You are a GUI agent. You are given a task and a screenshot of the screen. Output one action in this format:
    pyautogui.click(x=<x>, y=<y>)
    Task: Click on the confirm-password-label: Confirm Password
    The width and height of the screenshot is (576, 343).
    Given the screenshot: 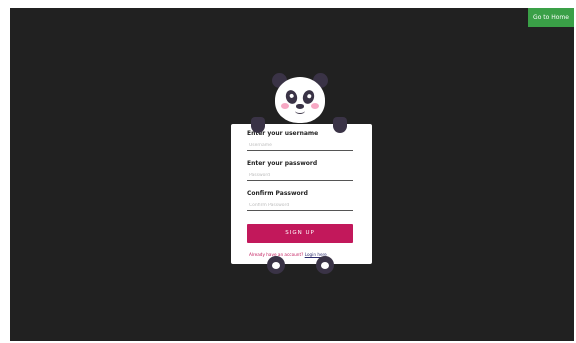 What is the action you would take?
    pyautogui.click(x=277, y=193)
    